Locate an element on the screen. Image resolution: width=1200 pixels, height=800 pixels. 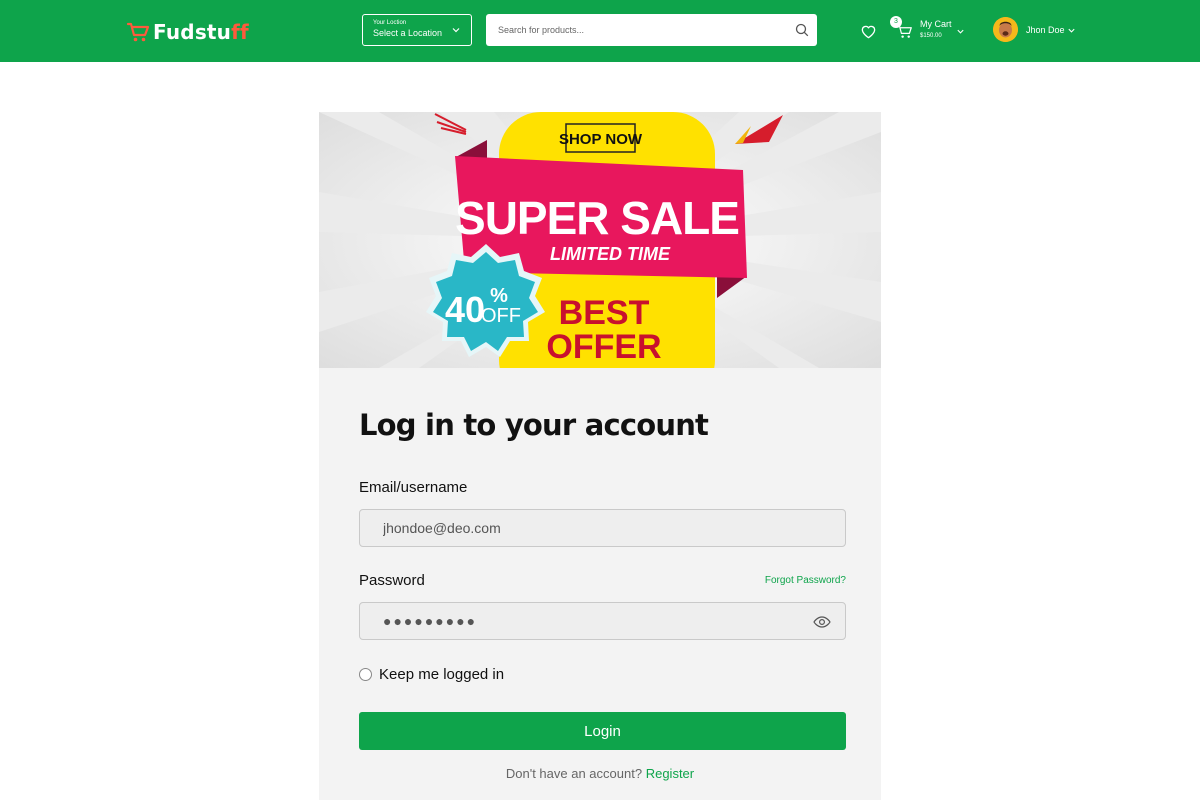
discount-percent: % is located at coordinates (499, 296).